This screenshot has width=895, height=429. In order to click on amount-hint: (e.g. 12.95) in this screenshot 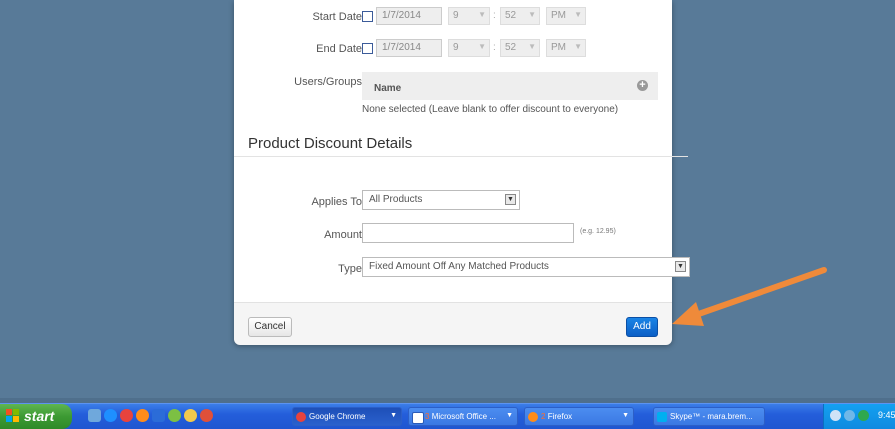, I will do `click(598, 231)`.